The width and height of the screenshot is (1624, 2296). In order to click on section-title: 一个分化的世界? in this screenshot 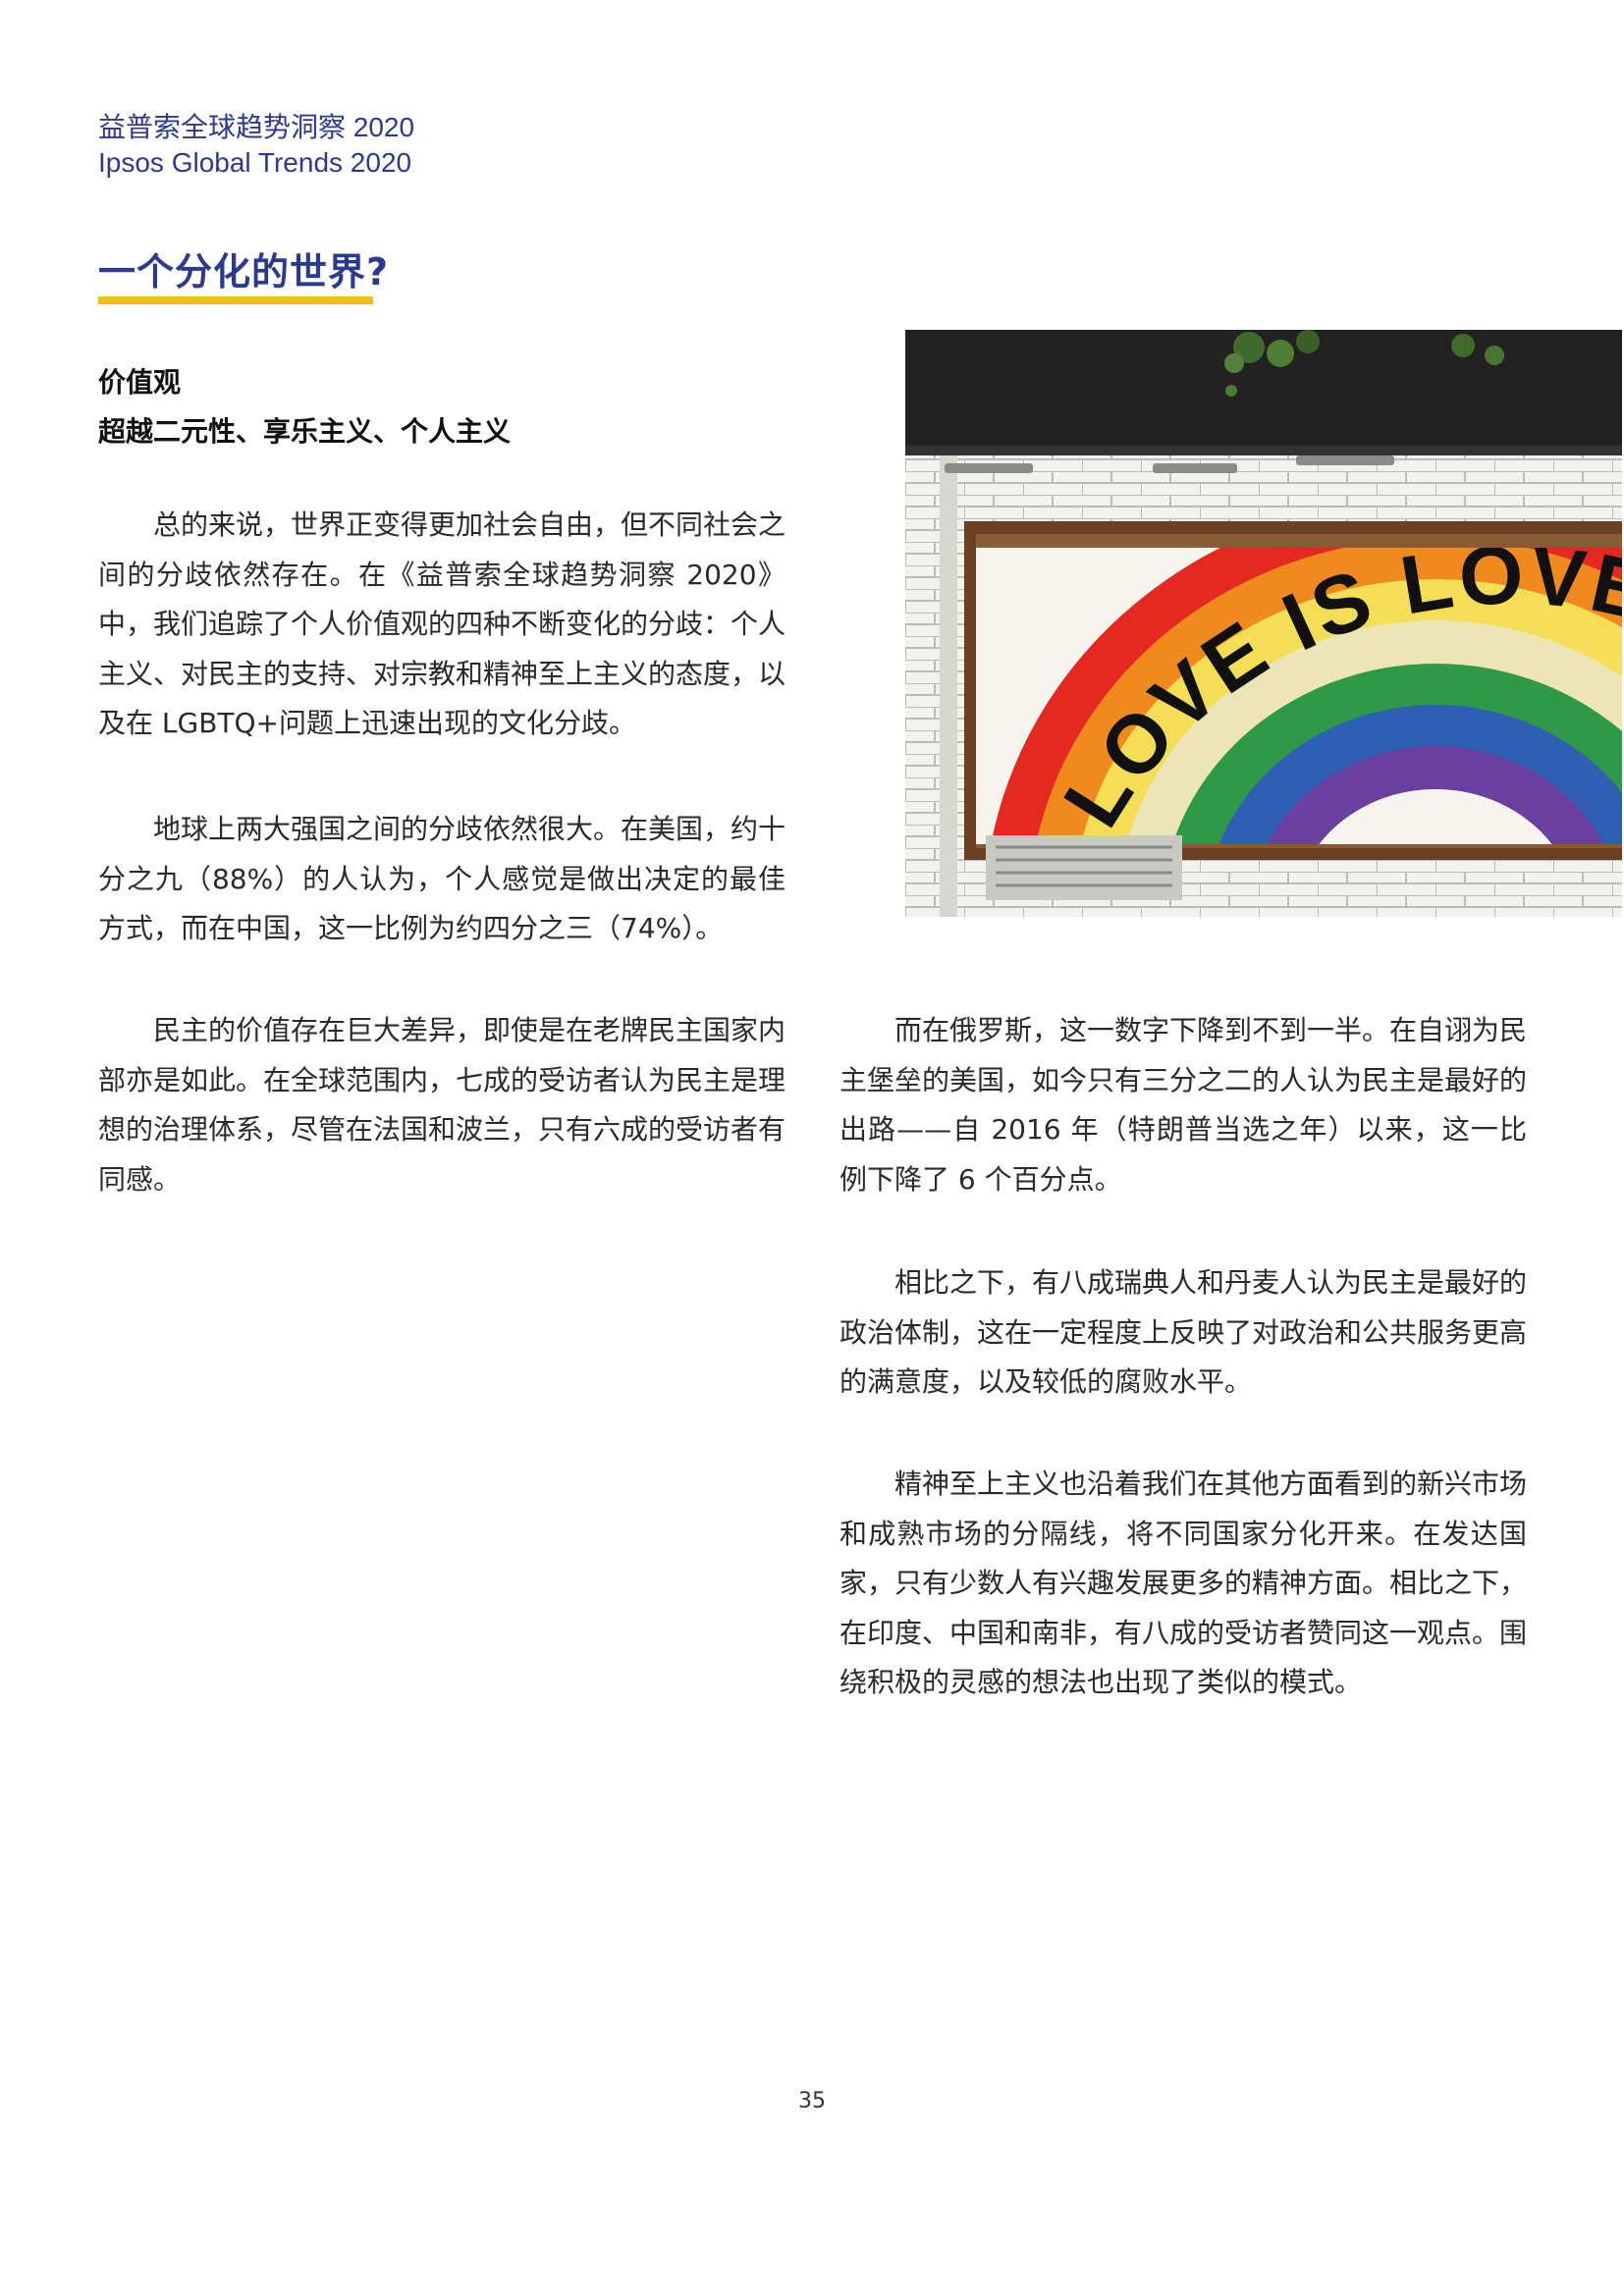, I will do `click(244, 272)`.